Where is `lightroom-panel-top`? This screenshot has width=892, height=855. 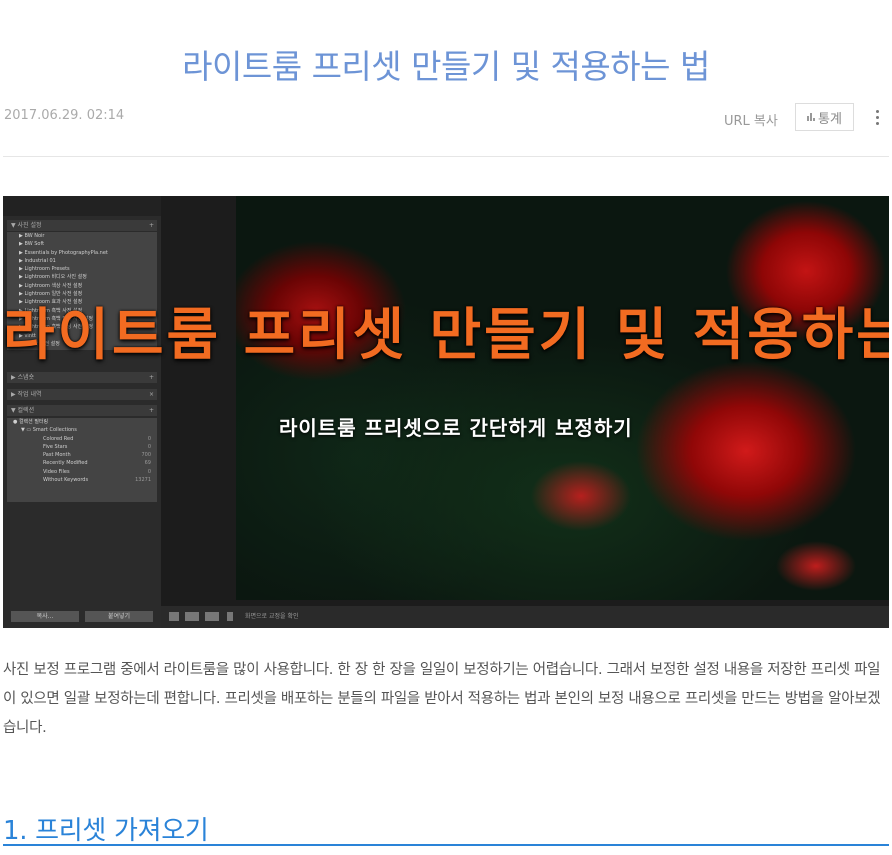
lightroom-panel-top is located at coordinates (82, 206).